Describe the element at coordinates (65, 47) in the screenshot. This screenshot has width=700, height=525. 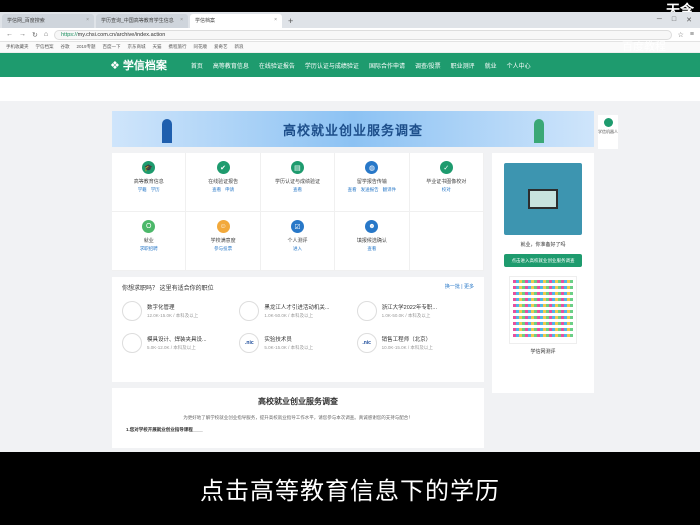
I see `bookmark-item: 谷歌` at that location.